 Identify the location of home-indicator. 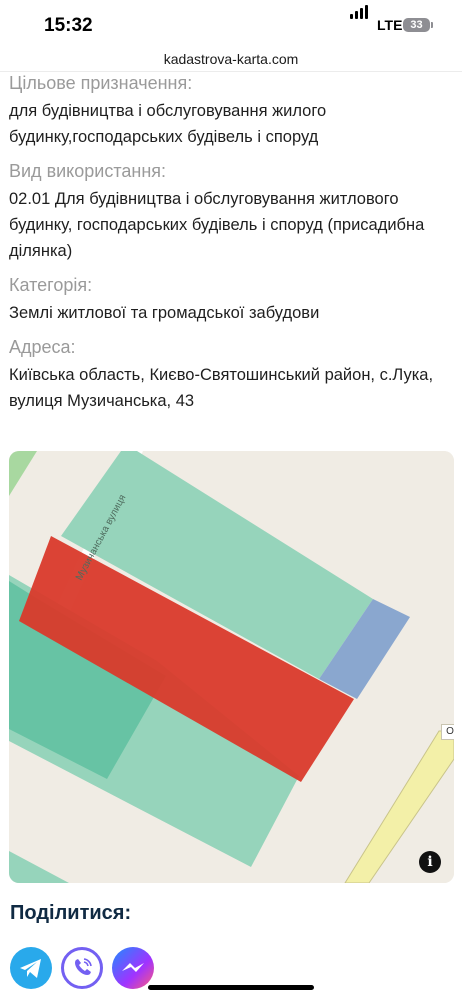
(231, 987).